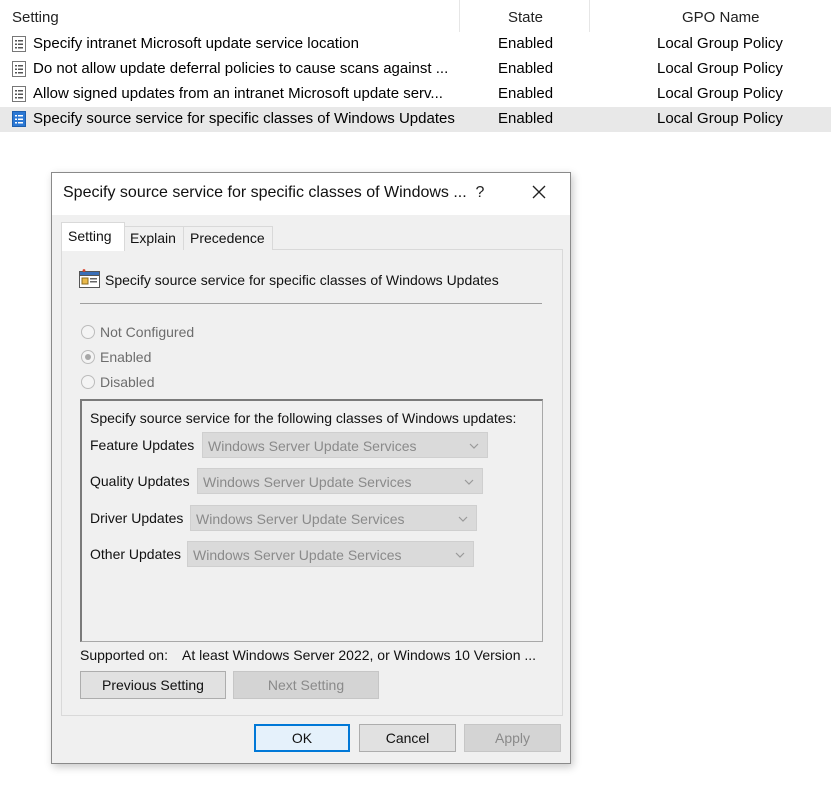  Describe the element at coordinates (512, 738) in the screenshot. I see `apply-button: Apply` at that location.